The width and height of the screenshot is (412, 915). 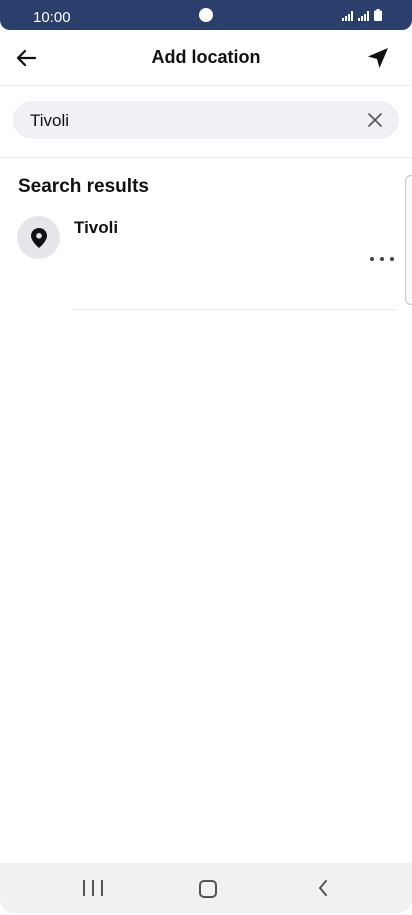 I want to click on result-divider, so click(x=234, y=309).